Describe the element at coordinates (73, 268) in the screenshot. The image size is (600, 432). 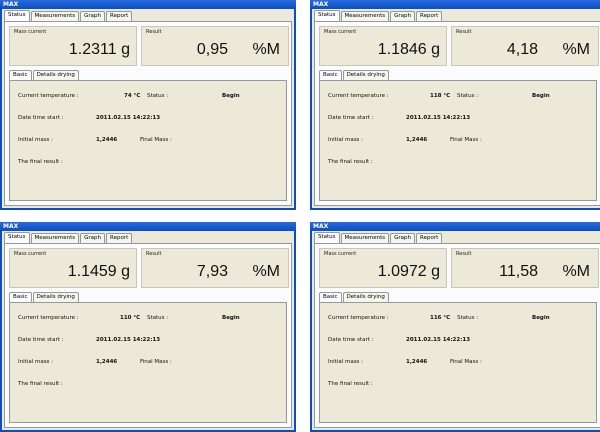
I see `mass-current-box: Mass current 1.1459 g` at that location.